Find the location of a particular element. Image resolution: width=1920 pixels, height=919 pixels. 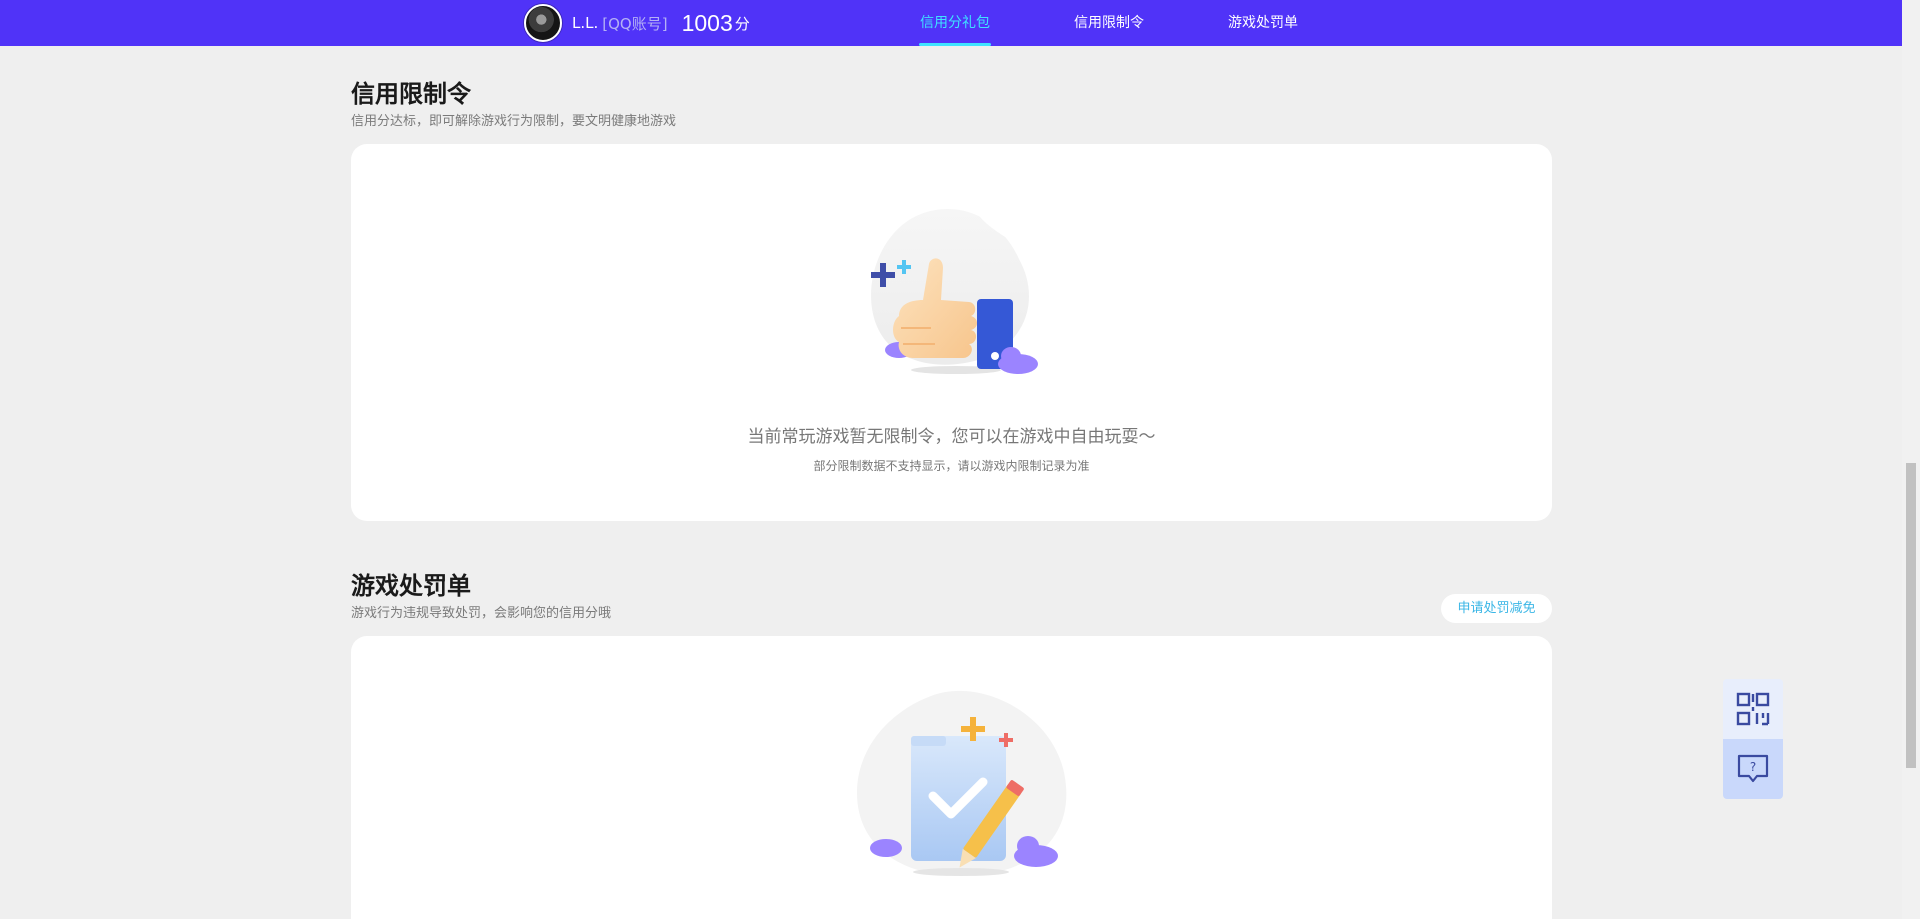

score-unit: 分 is located at coordinates (742, 23).